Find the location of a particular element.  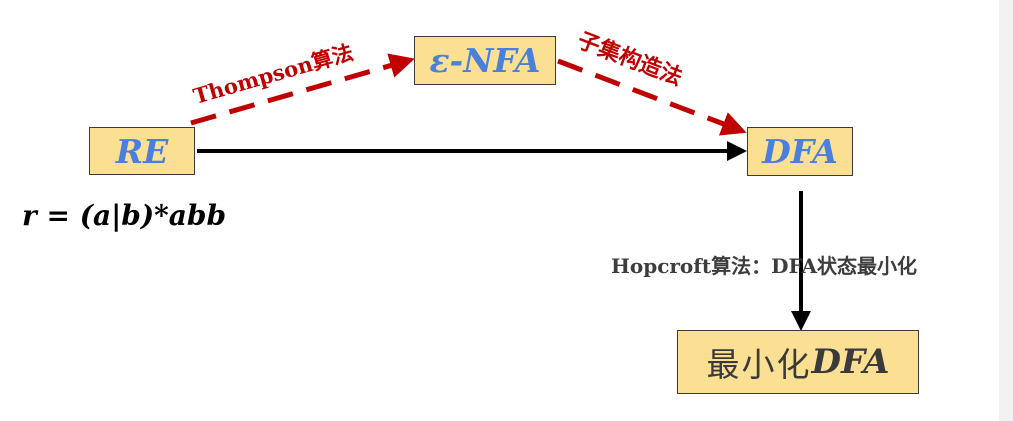

node-dfa-label: DFA is located at coordinates (800, 151).